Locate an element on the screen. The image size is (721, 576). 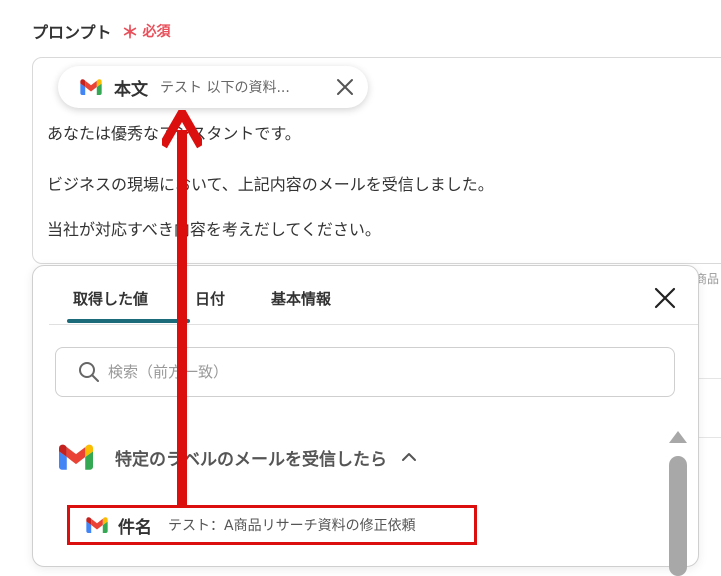
item-label: 件名 is located at coordinates (135, 527).